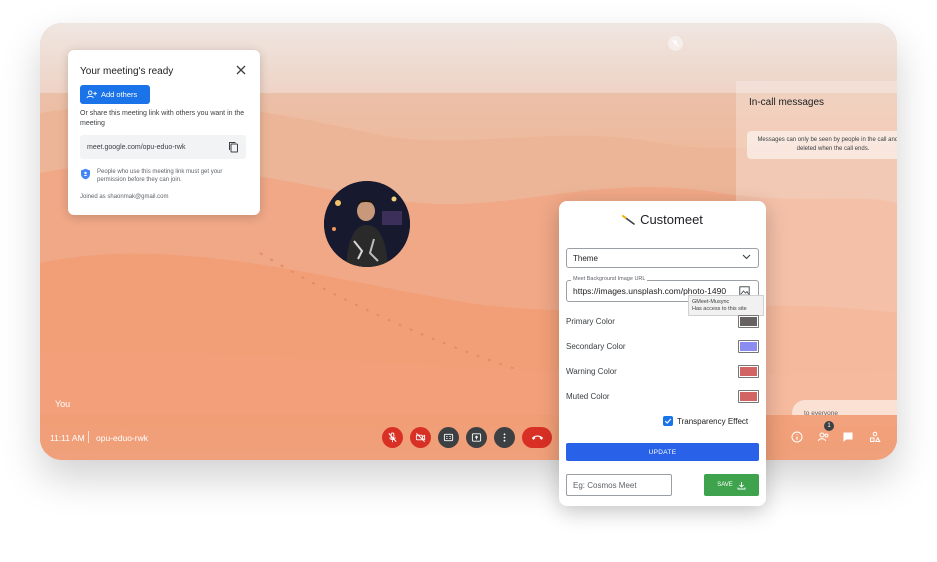  What do you see at coordinates (63, 404) in the screenshot?
I see `self-view-label: You` at bounding box center [63, 404].